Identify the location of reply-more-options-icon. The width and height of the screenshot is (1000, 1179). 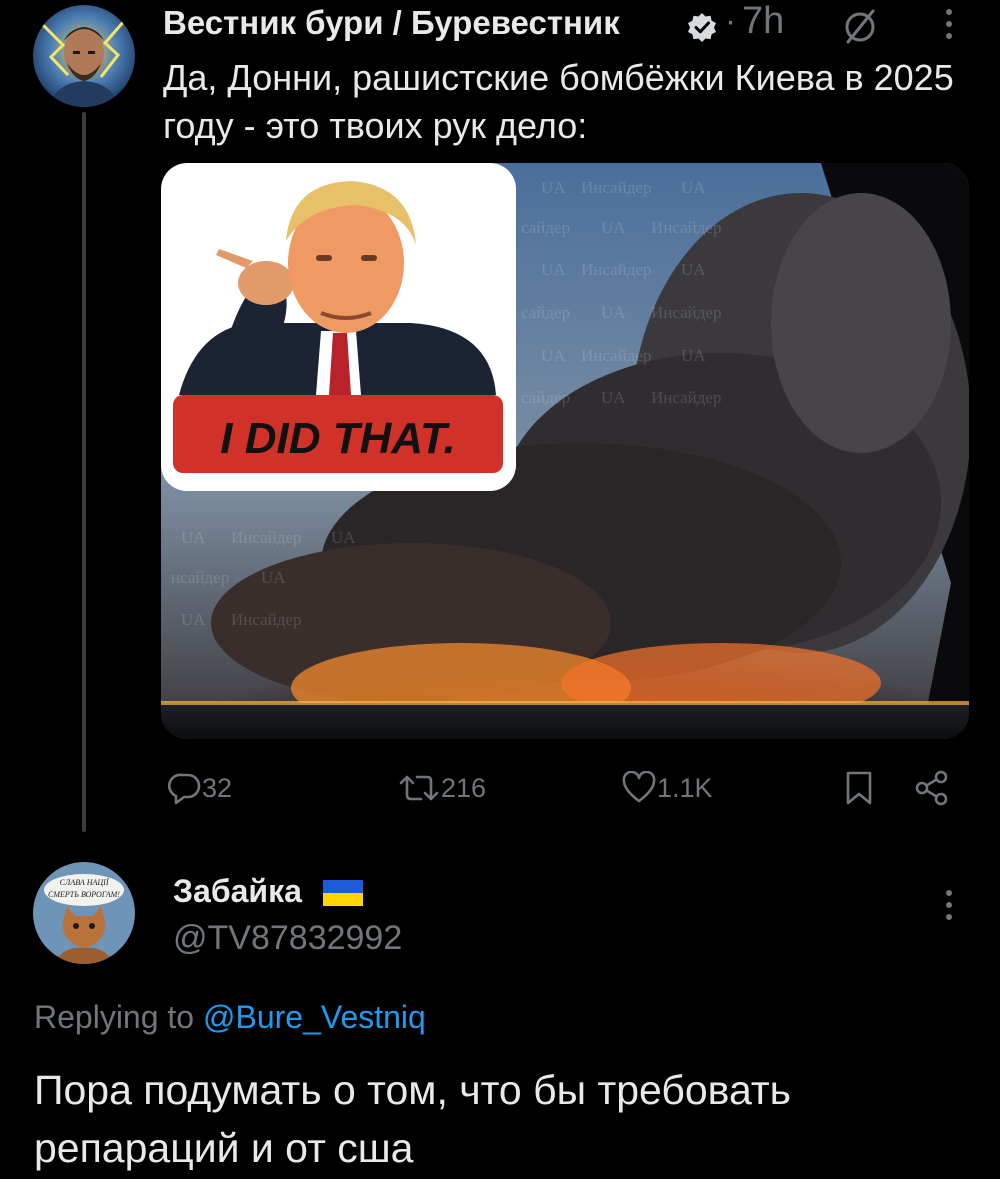
(949, 905).